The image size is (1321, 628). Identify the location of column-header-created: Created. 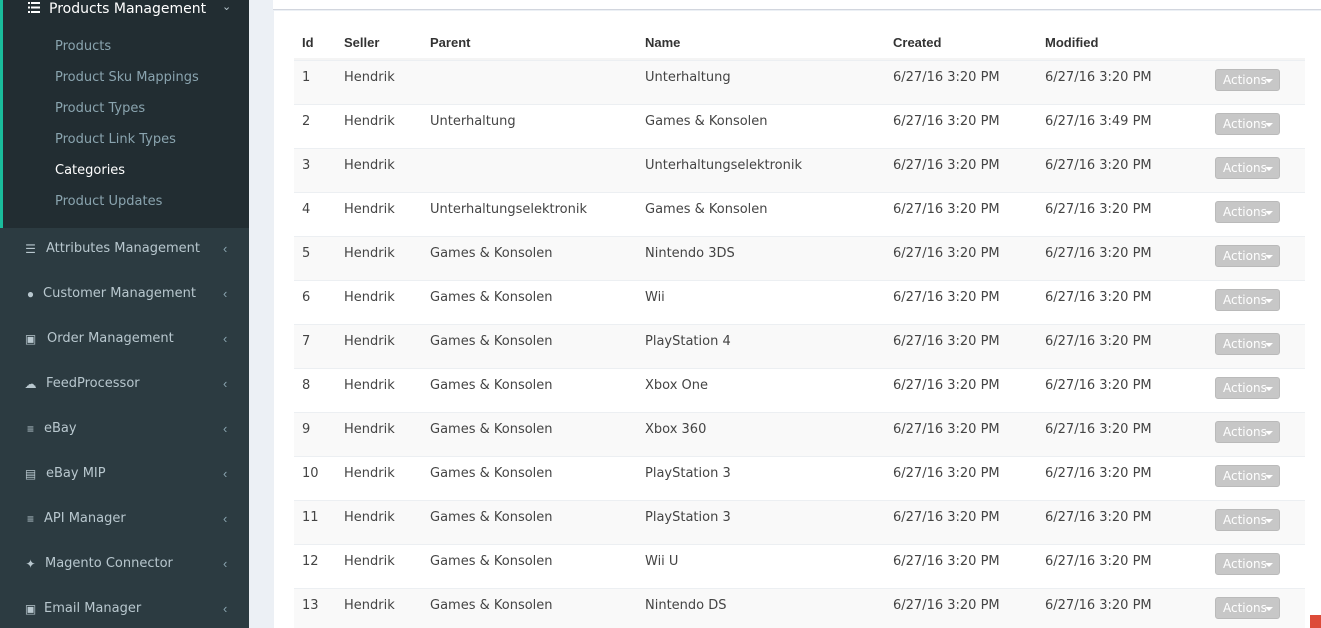
(917, 42).